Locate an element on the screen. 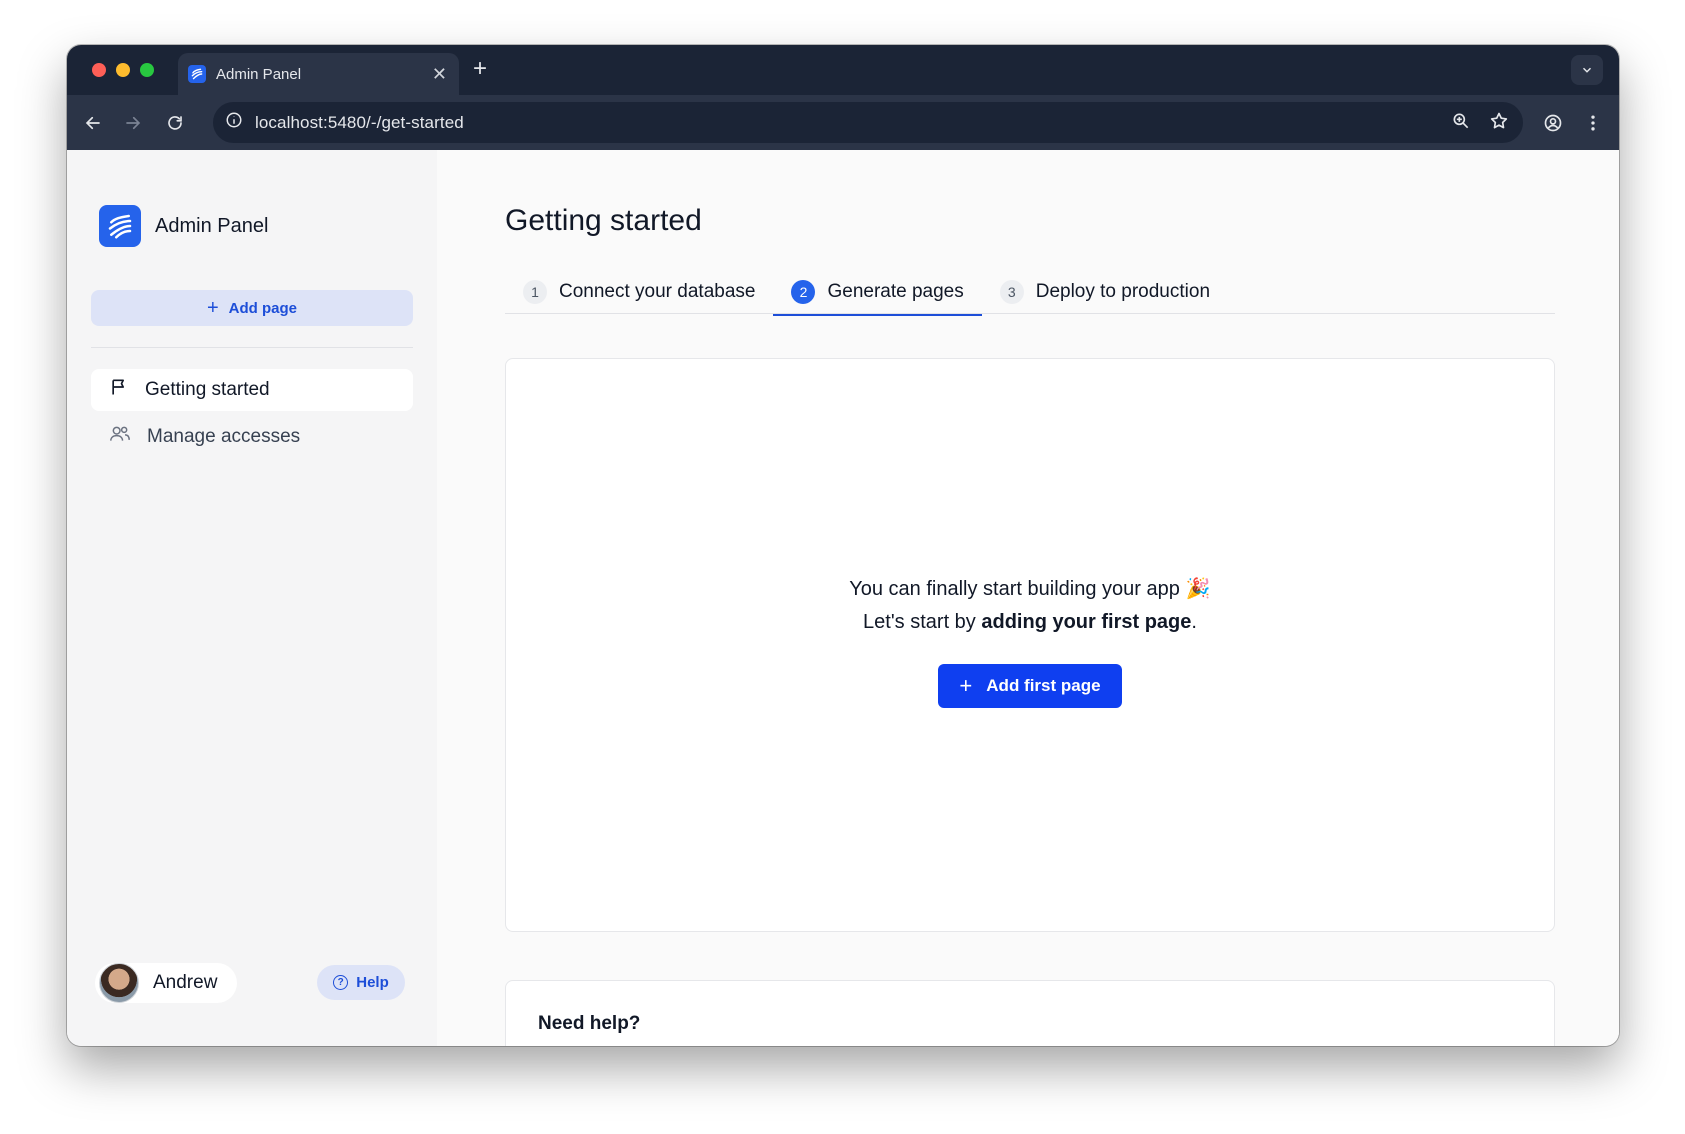  step-deploy-production: 3 Deploy to production is located at coordinates (1105, 292).